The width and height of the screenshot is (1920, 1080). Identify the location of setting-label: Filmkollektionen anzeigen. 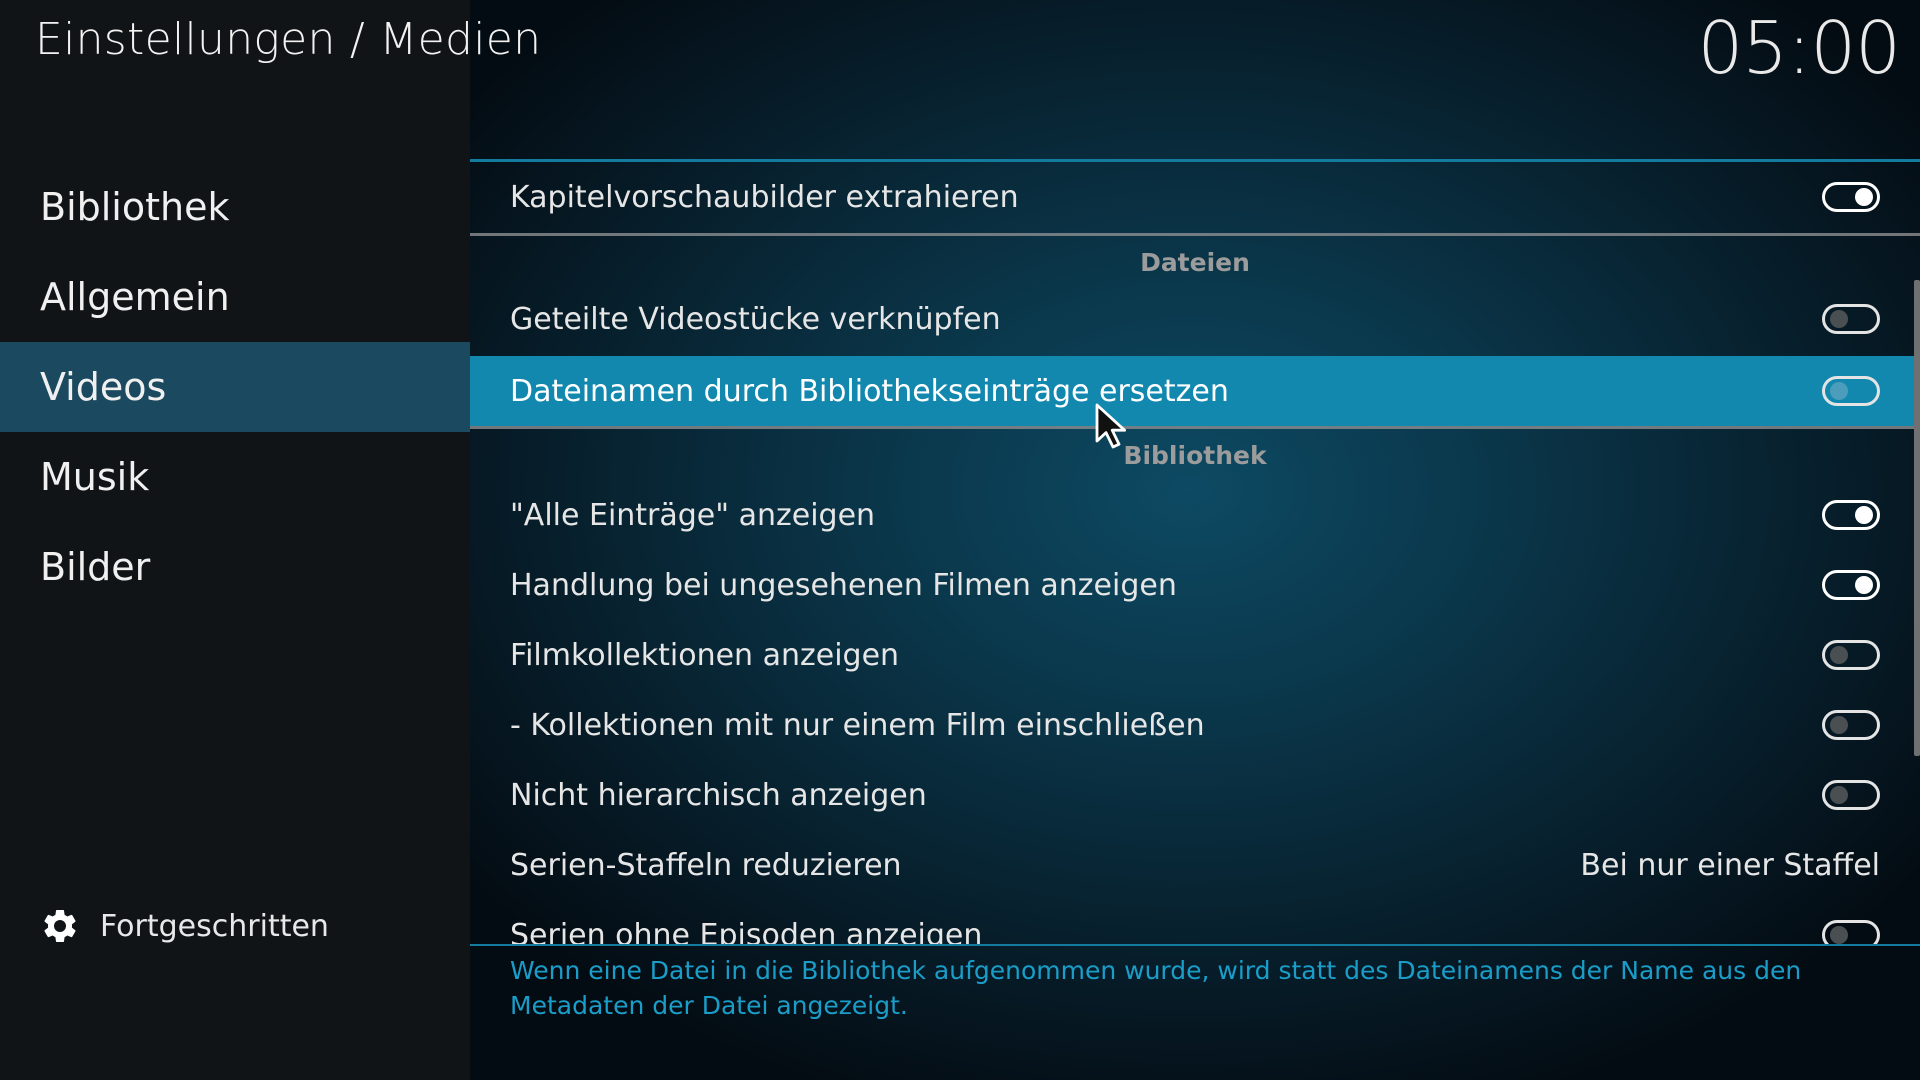
(705, 655).